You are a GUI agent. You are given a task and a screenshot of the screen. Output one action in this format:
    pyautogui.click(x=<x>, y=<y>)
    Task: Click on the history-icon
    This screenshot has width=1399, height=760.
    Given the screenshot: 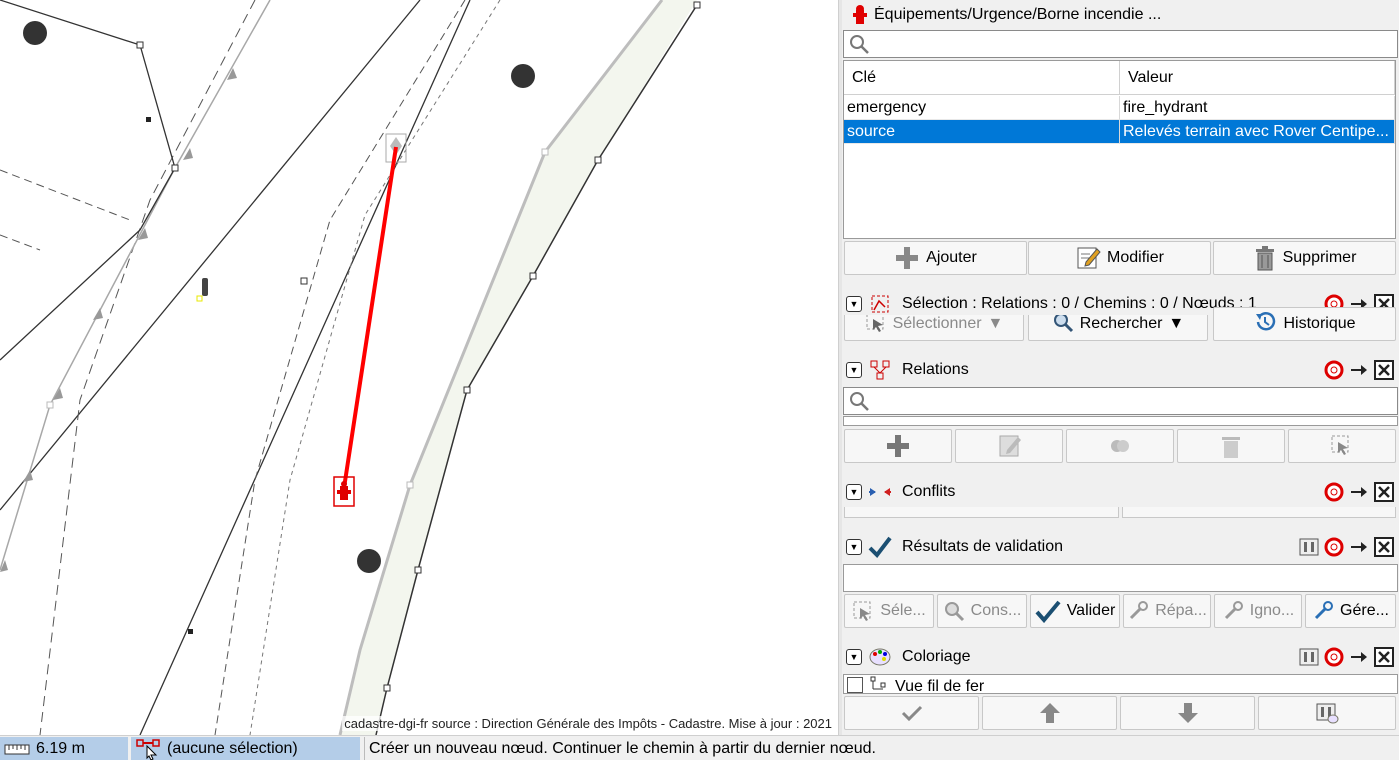 What is the action you would take?
    pyautogui.click(x=1265, y=324)
    